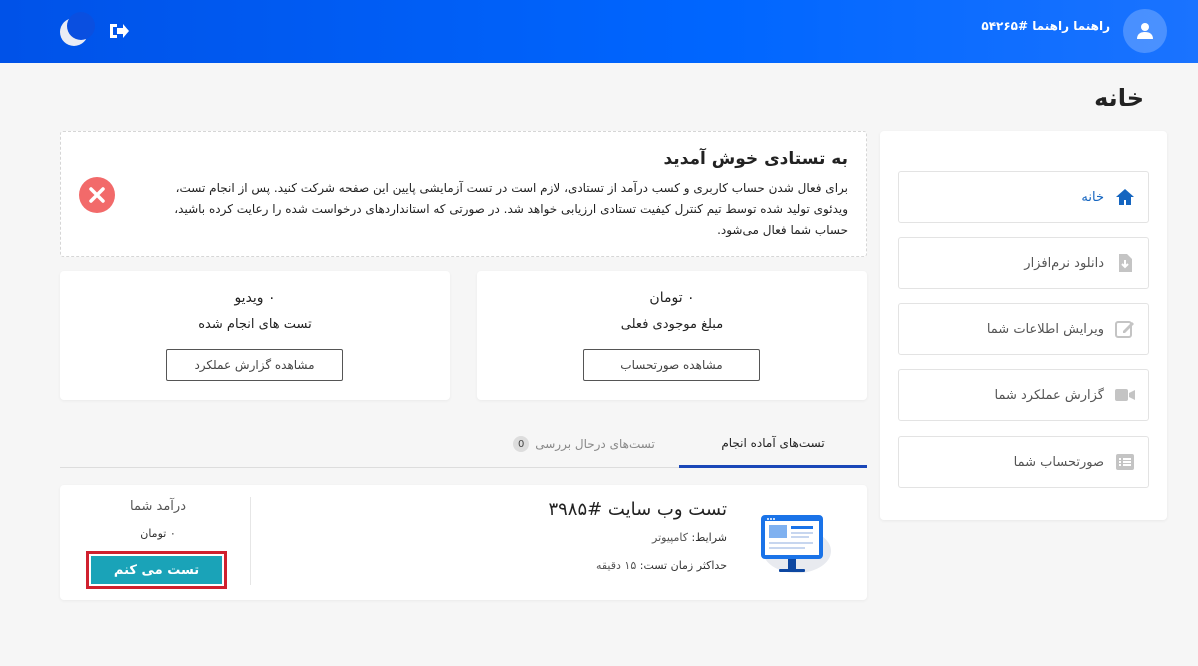 Image resolution: width=1198 pixels, height=666 pixels. Describe the element at coordinates (1119, 98) in the screenshot. I see `page-title: خانه` at that location.